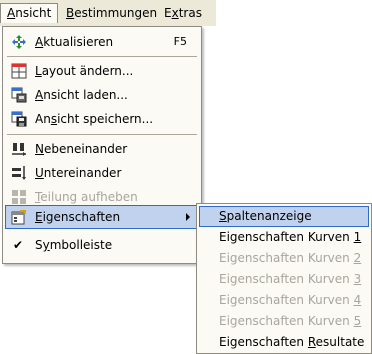 This screenshot has height=354, width=372. I want to click on menu-extras: Extras, so click(183, 13).